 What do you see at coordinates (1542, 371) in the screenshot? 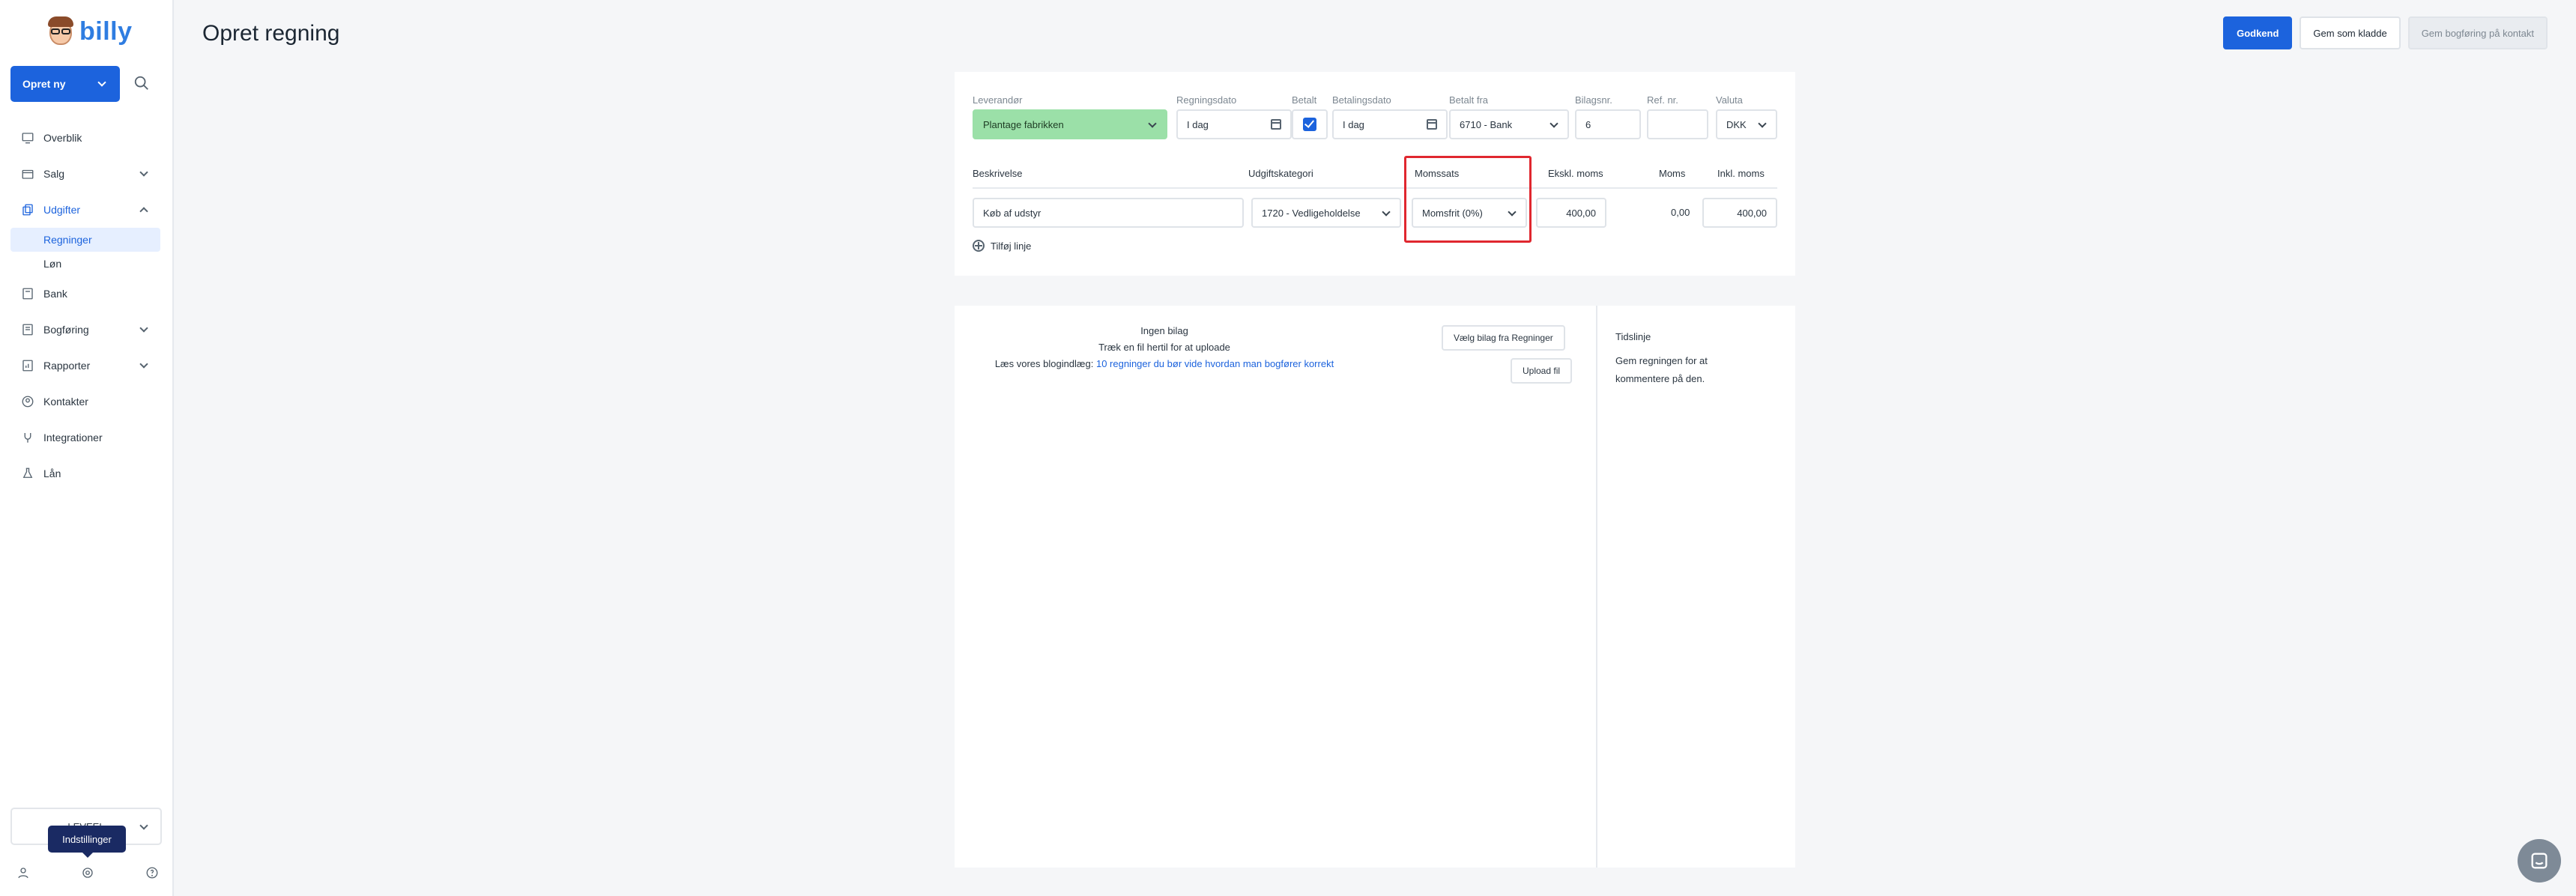
I see `upload-file-button: Upload fil` at bounding box center [1542, 371].